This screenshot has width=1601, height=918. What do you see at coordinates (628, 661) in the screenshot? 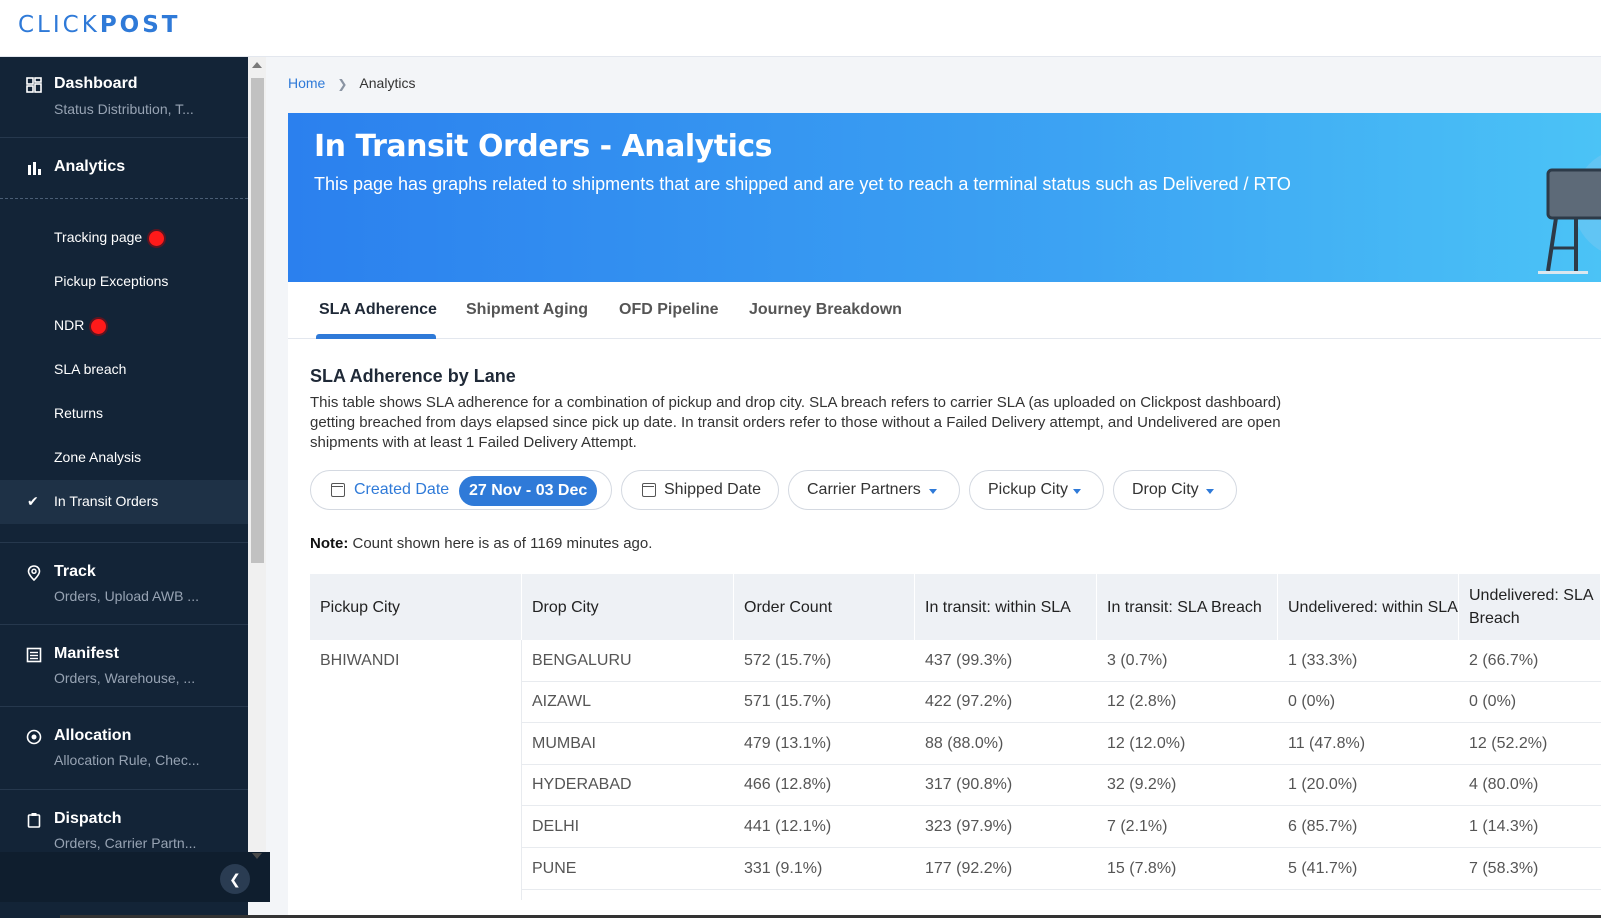
I see `drop-city-cell: BENGALURU` at bounding box center [628, 661].